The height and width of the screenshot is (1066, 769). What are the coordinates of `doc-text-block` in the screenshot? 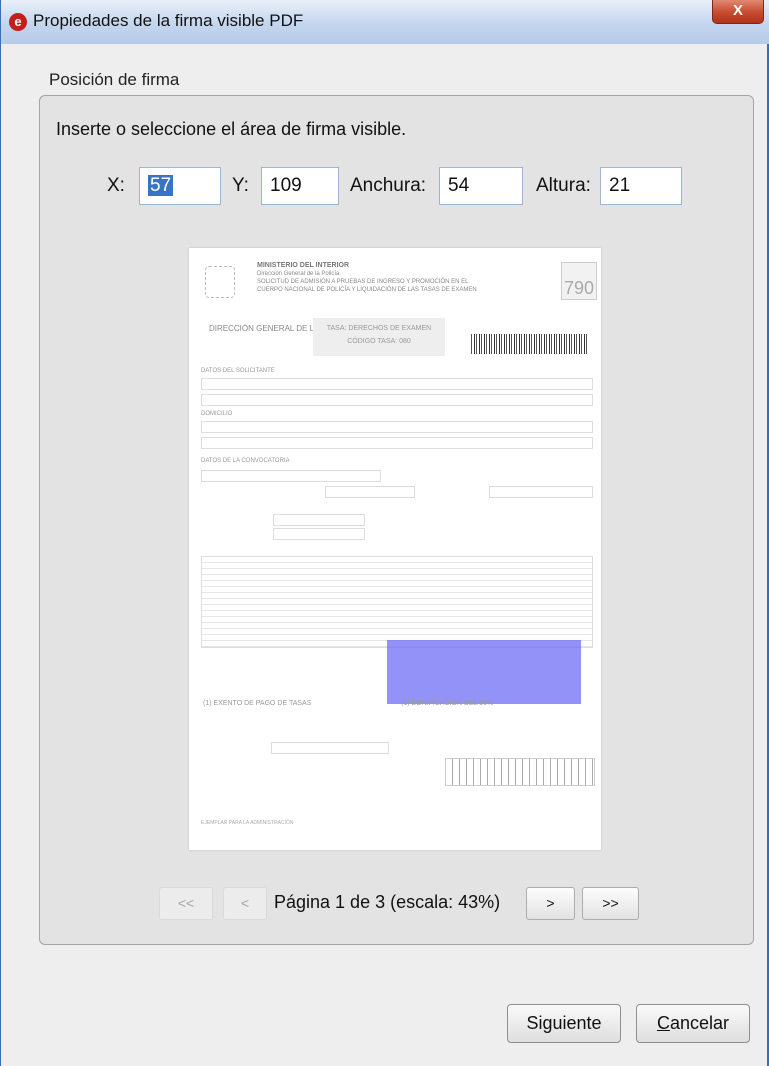 It's located at (397, 602).